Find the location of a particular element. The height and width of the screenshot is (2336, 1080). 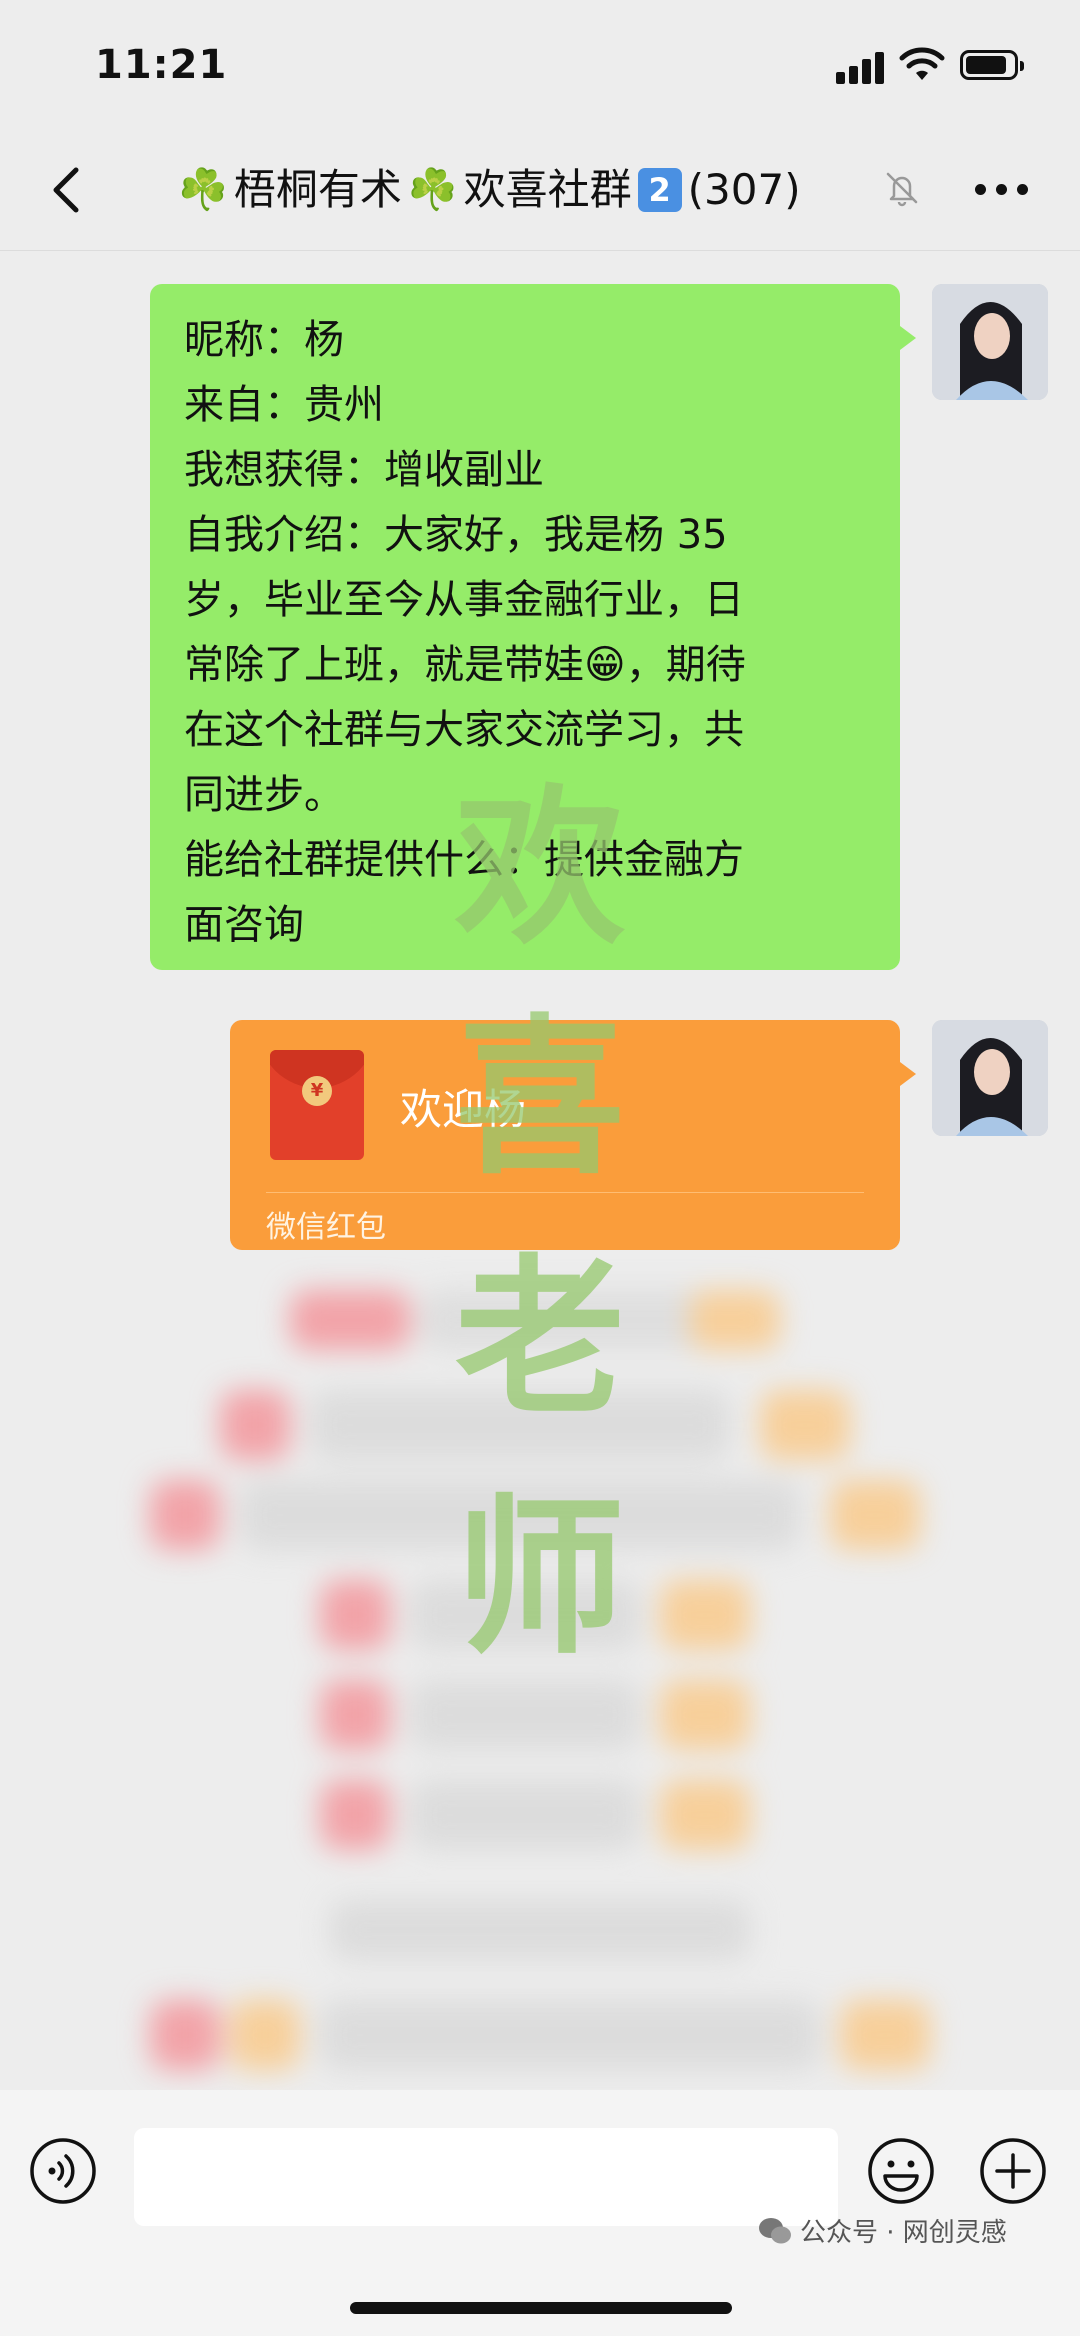

message-line: 能给社群提供什么：提供金融方 is located at coordinates (464, 860).